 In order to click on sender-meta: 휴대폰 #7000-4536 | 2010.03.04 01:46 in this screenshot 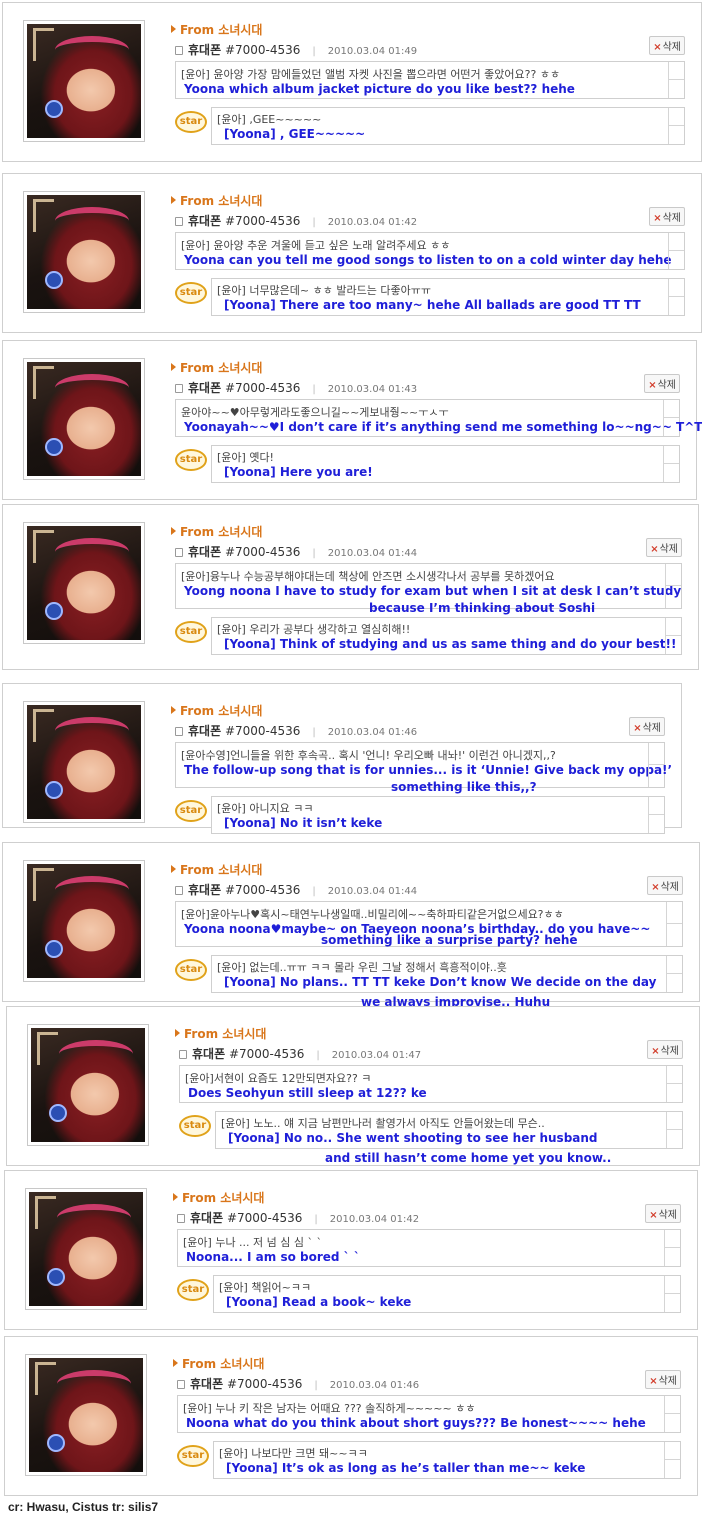, I will do `click(296, 730)`.